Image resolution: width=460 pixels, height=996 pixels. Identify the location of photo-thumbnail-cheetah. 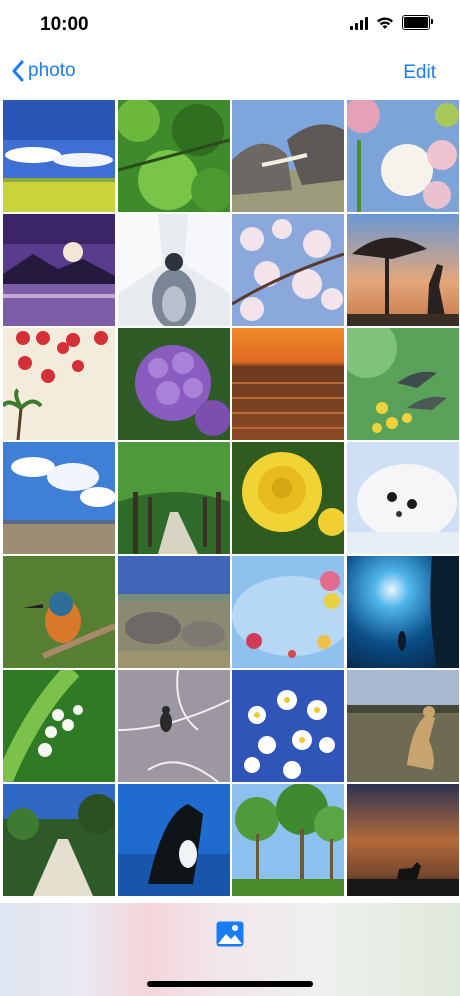
(402, 726).